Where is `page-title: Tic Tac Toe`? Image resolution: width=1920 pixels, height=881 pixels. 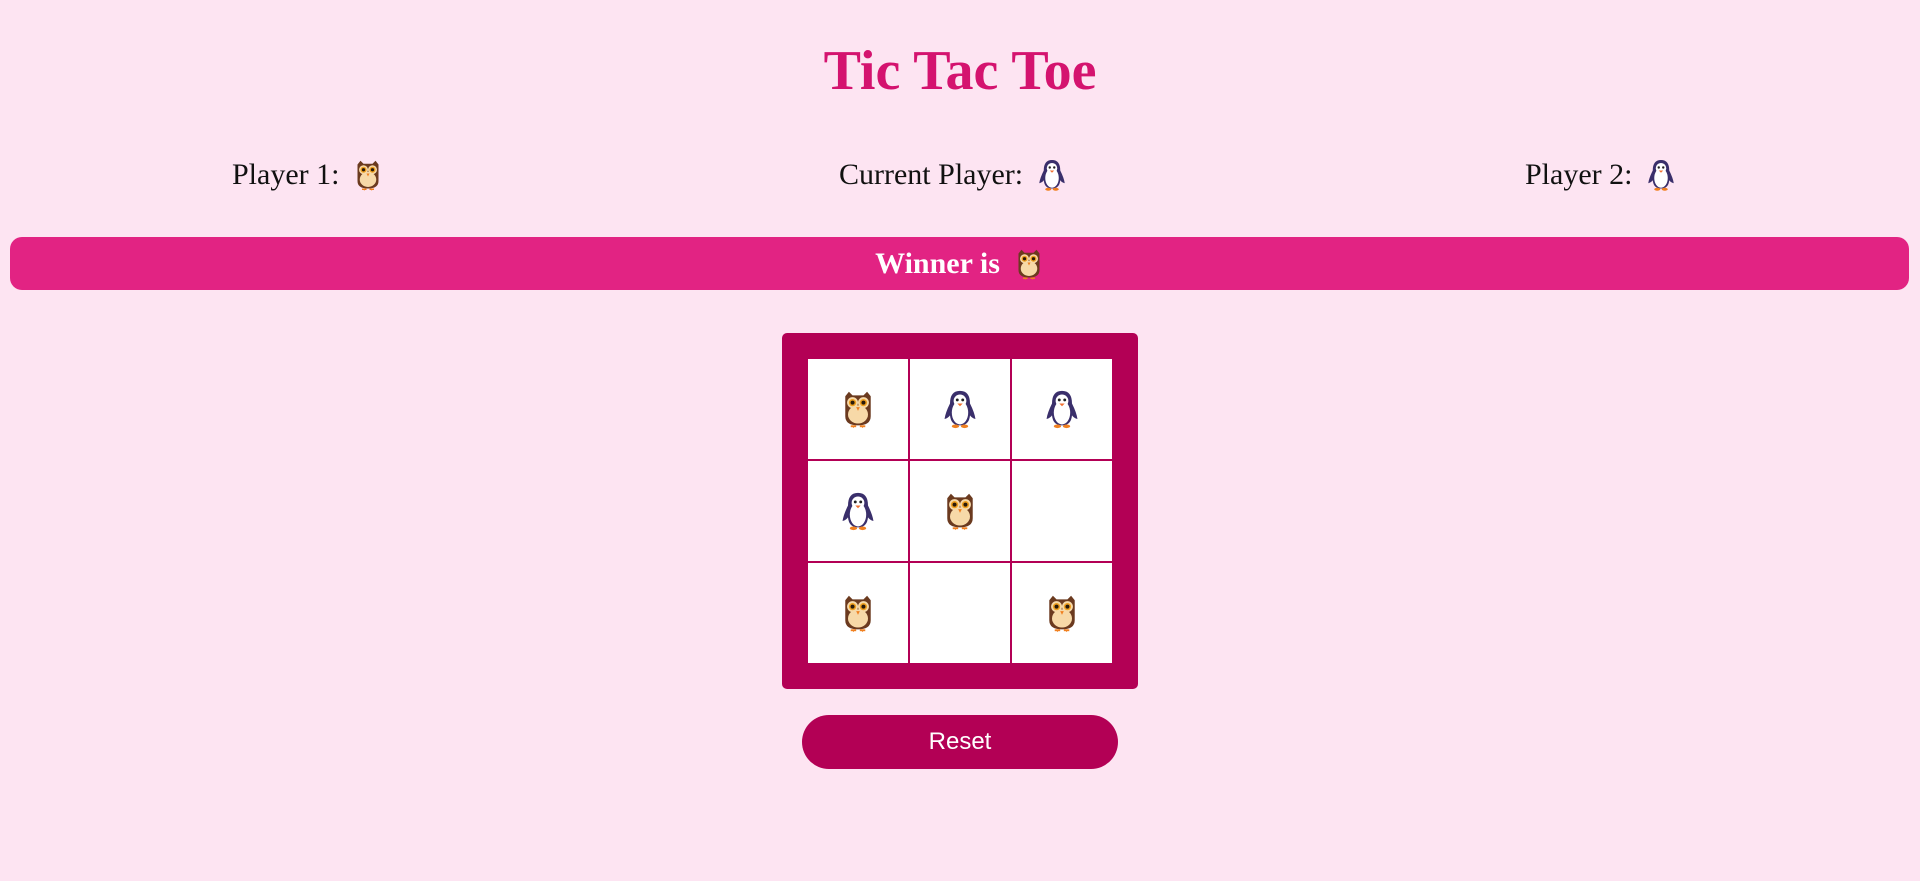 page-title: Tic Tac Toe is located at coordinates (960, 71).